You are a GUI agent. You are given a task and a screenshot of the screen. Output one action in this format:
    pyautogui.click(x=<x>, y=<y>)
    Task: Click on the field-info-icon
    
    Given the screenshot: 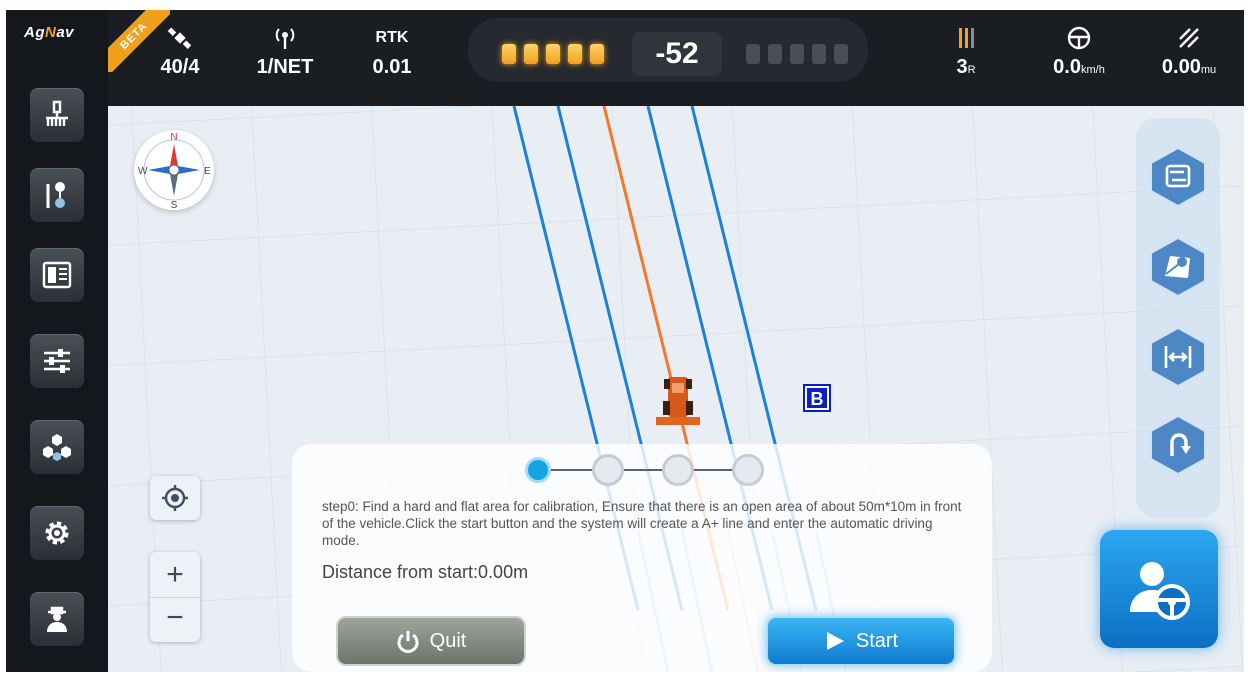 What is the action you would take?
    pyautogui.click(x=57, y=275)
    